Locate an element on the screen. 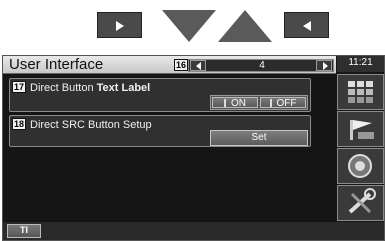 The height and width of the screenshot is (241, 385). on-button: ON is located at coordinates (235, 103).